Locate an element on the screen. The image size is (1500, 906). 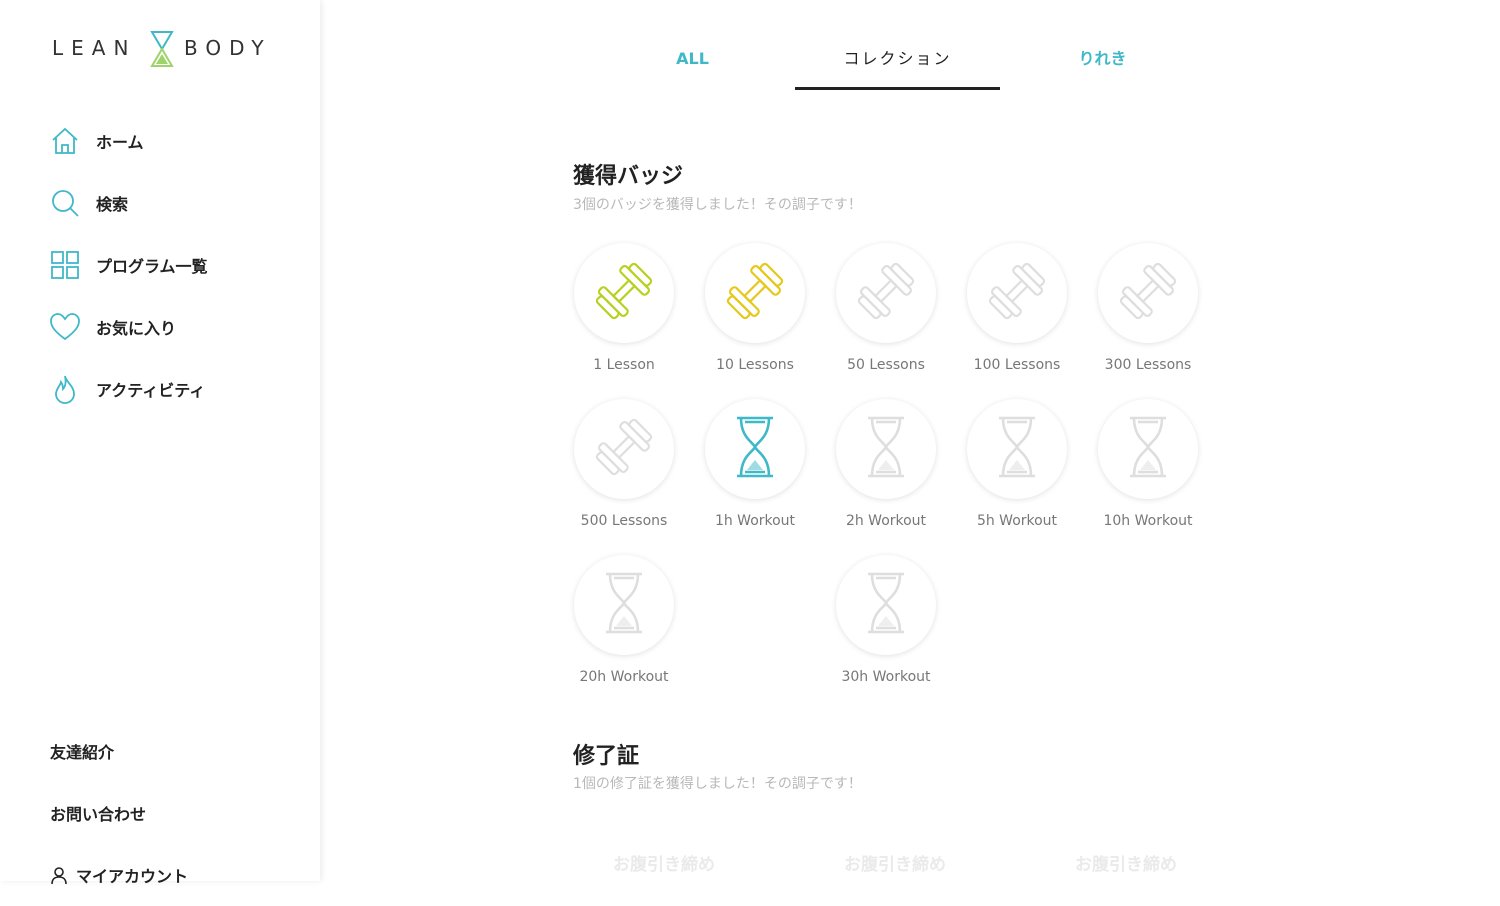
flame-icon is located at coordinates (65, 389).